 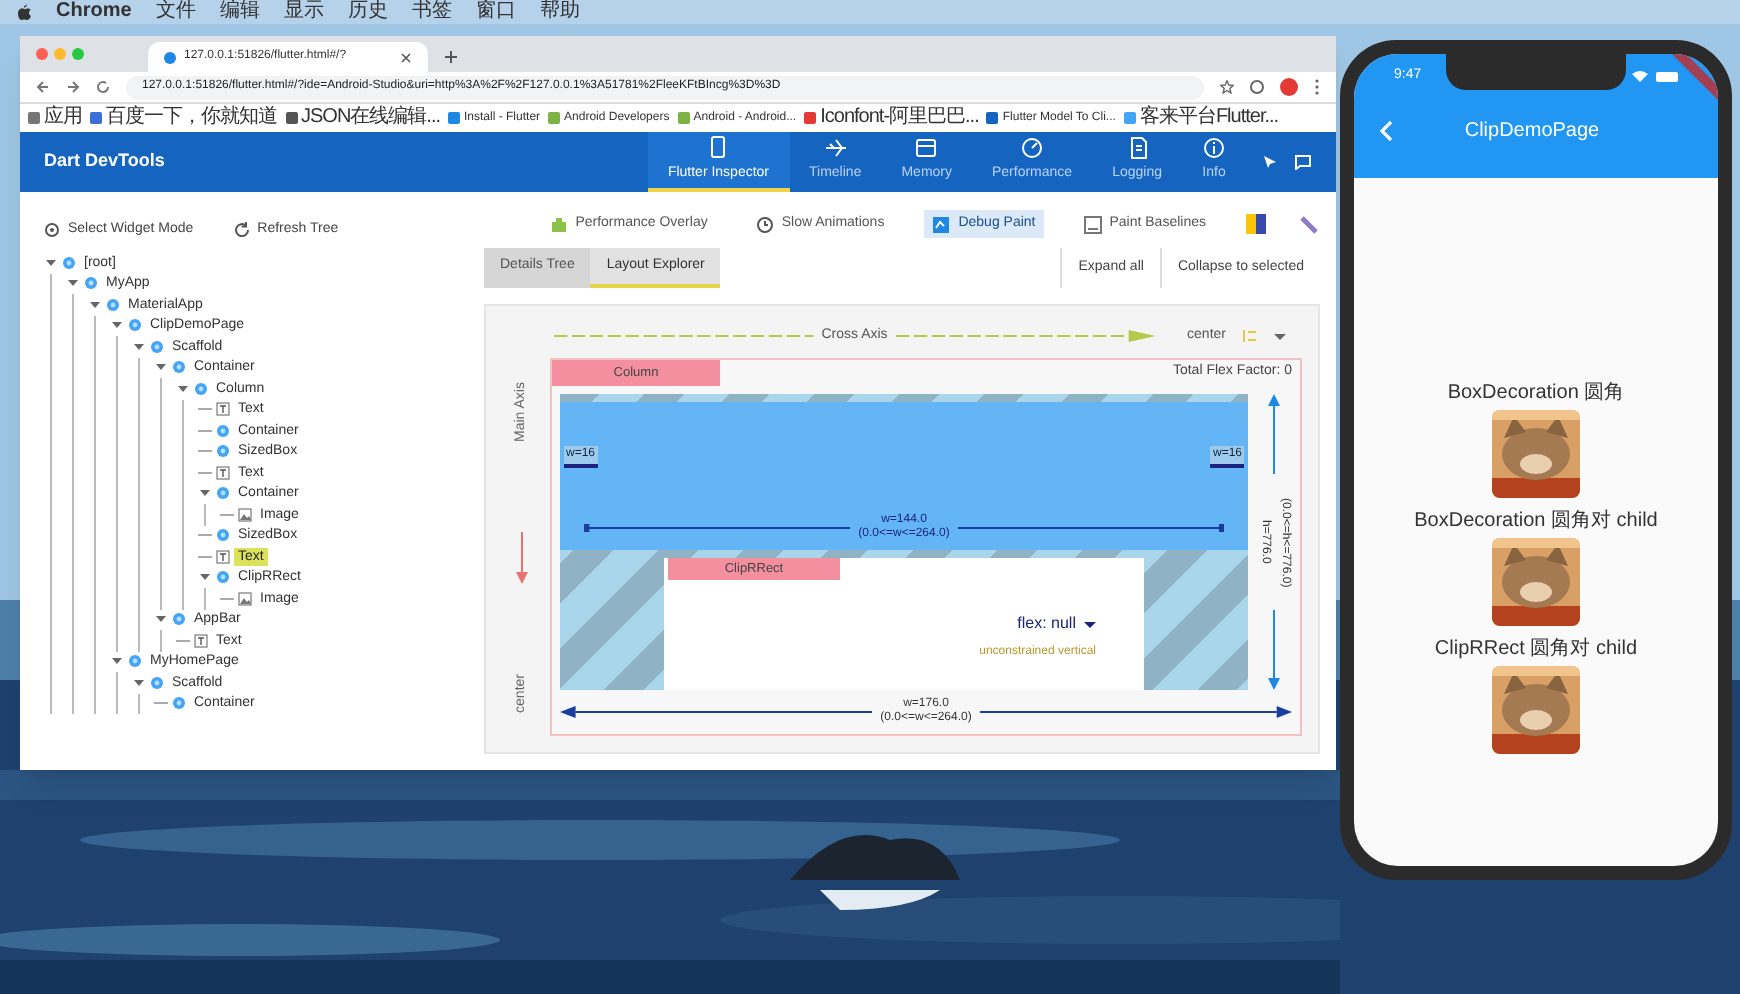 I want to click on caption: BoxDecoration 圆角对 child, so click(x=1536, y=522).